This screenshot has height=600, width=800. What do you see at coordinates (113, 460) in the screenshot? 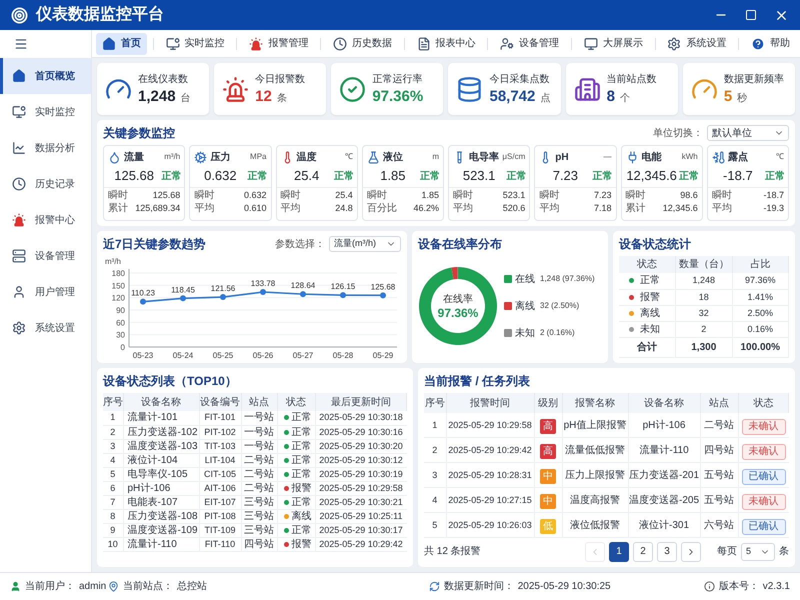
I see `table-cell: 4` at bounding box center [113, 460].